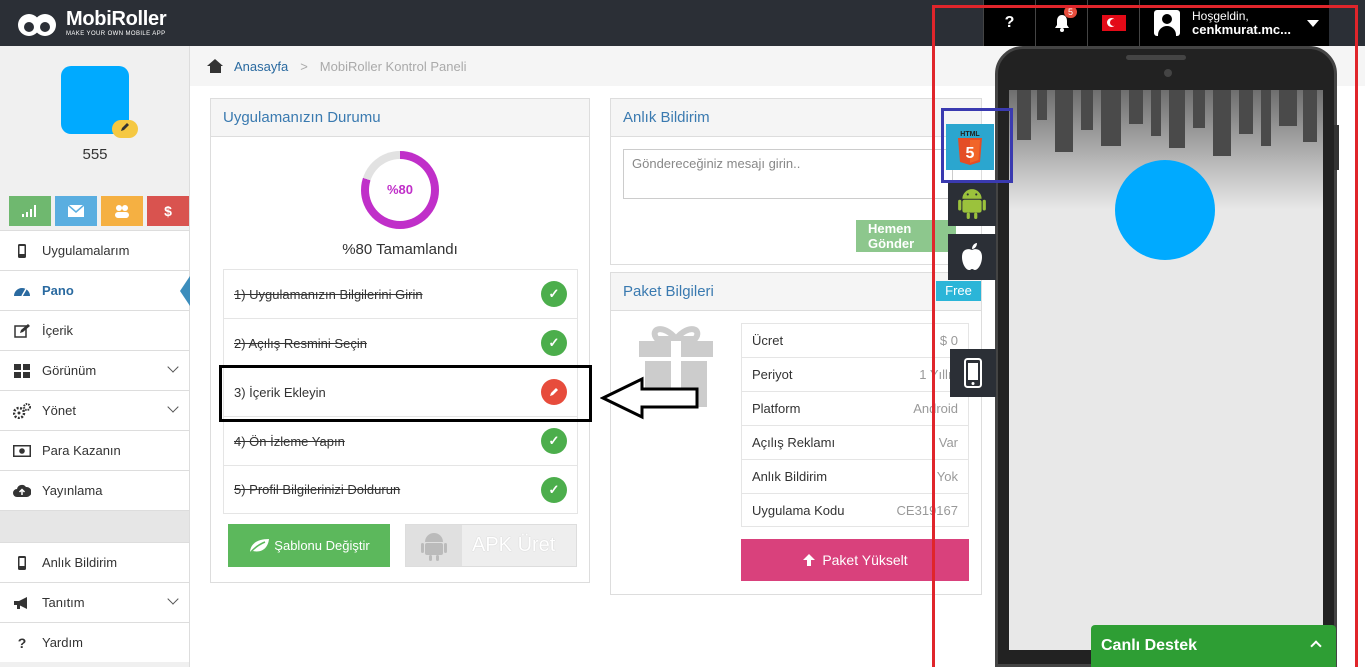 This screenshot has height=667, width=1365. Describe the element at coordinates (947, 476) in the screenshot. I see `row-value: Yok` at that location.